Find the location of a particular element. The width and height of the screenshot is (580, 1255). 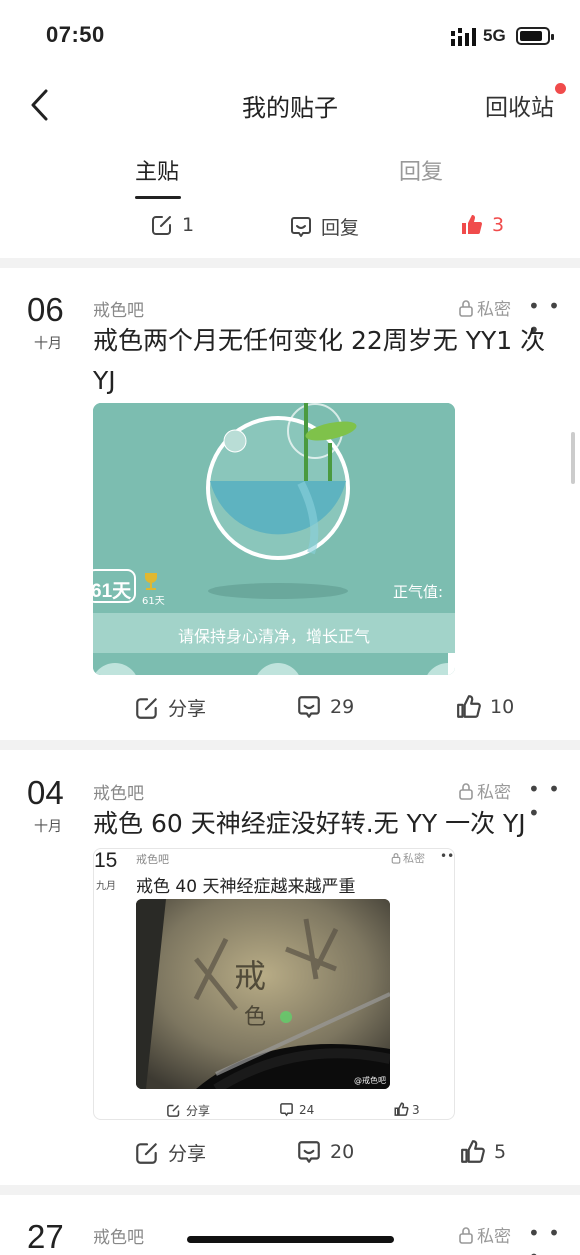

quoted-comments: 24 is located at coordinates (296, 1109).